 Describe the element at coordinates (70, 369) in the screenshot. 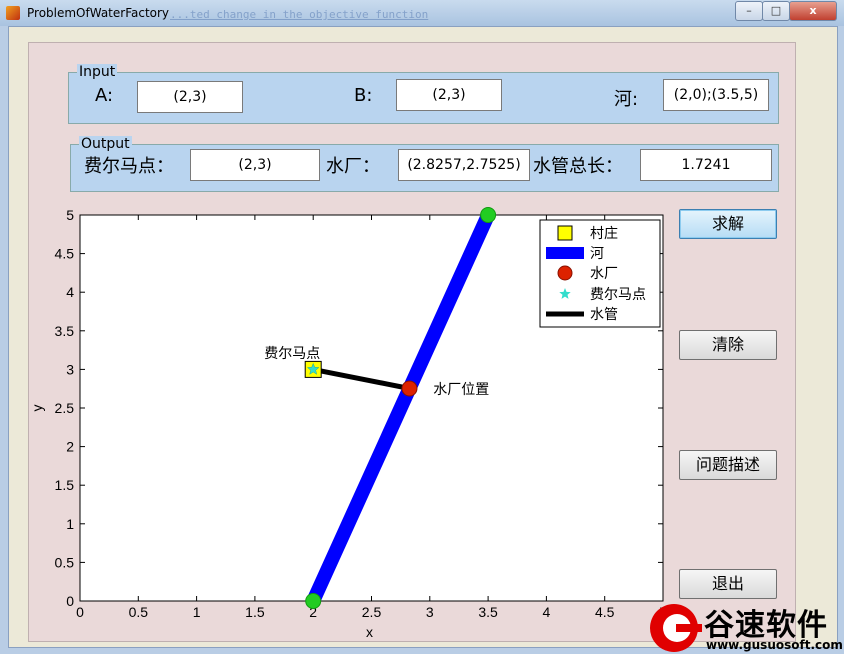

I see `y-tick-label: 3` at that location.